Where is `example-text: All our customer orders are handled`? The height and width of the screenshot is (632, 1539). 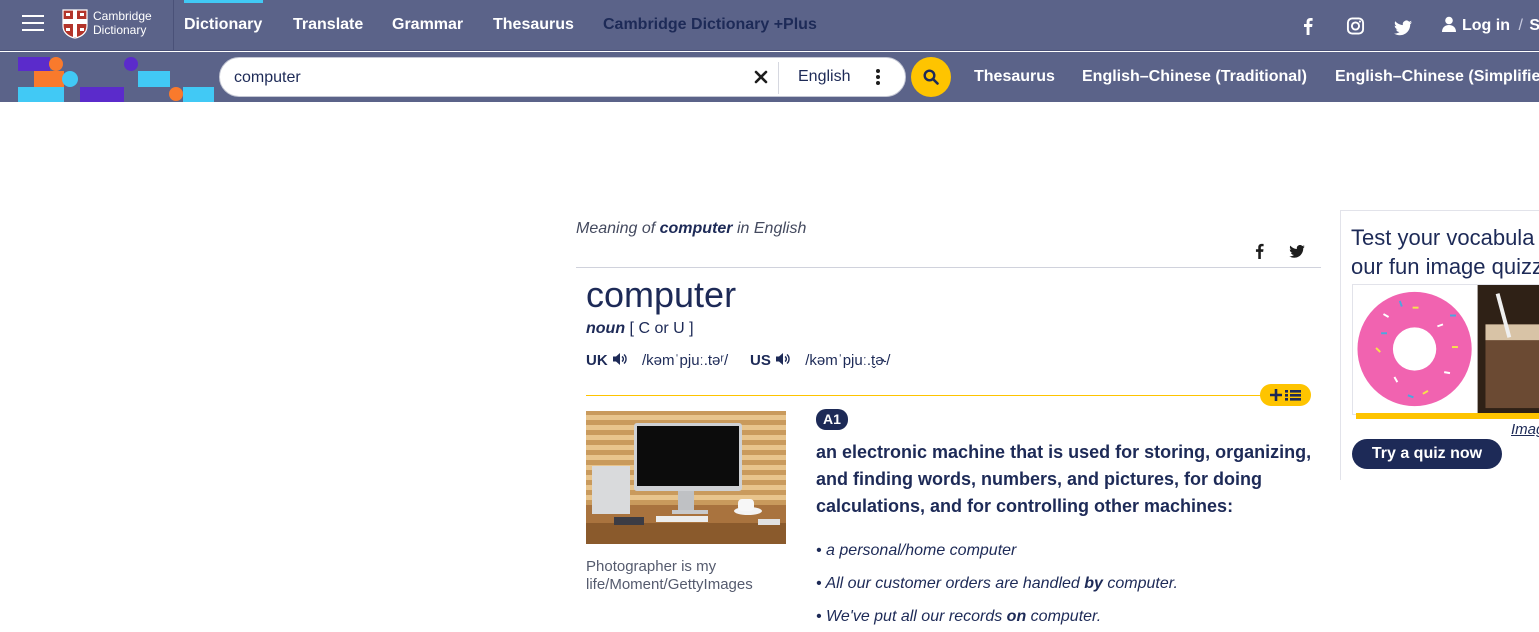 example-text: All our customer orders are handled is located at coordinates (955, 583).